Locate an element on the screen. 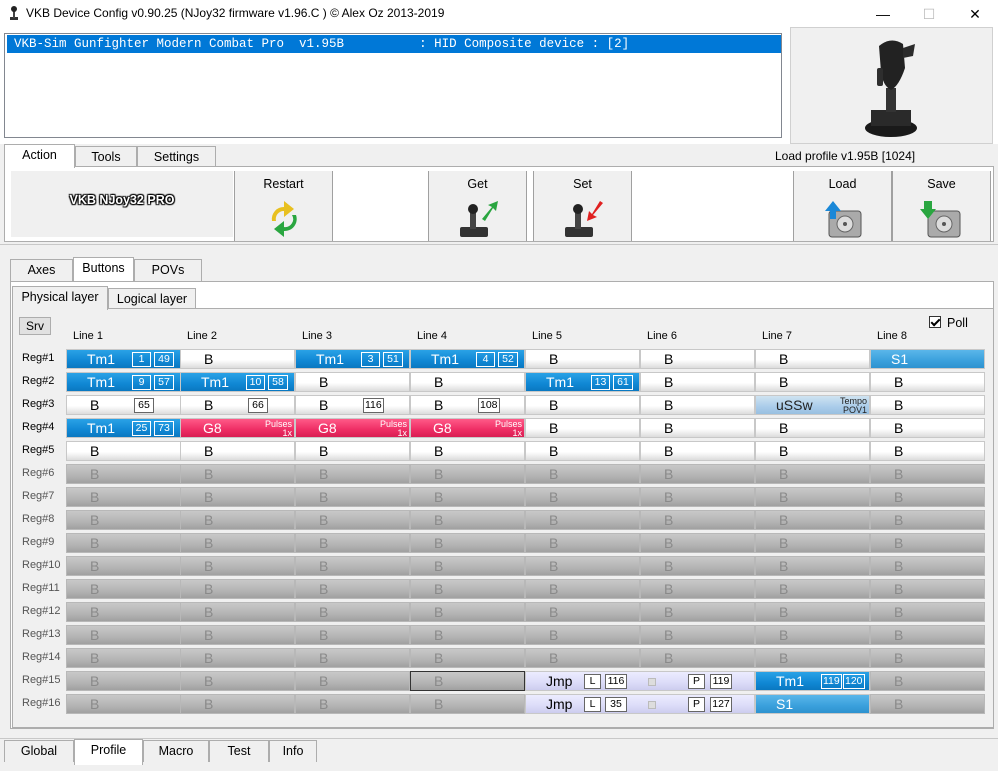  tab-global: Global is located at coordinates (39, 751).